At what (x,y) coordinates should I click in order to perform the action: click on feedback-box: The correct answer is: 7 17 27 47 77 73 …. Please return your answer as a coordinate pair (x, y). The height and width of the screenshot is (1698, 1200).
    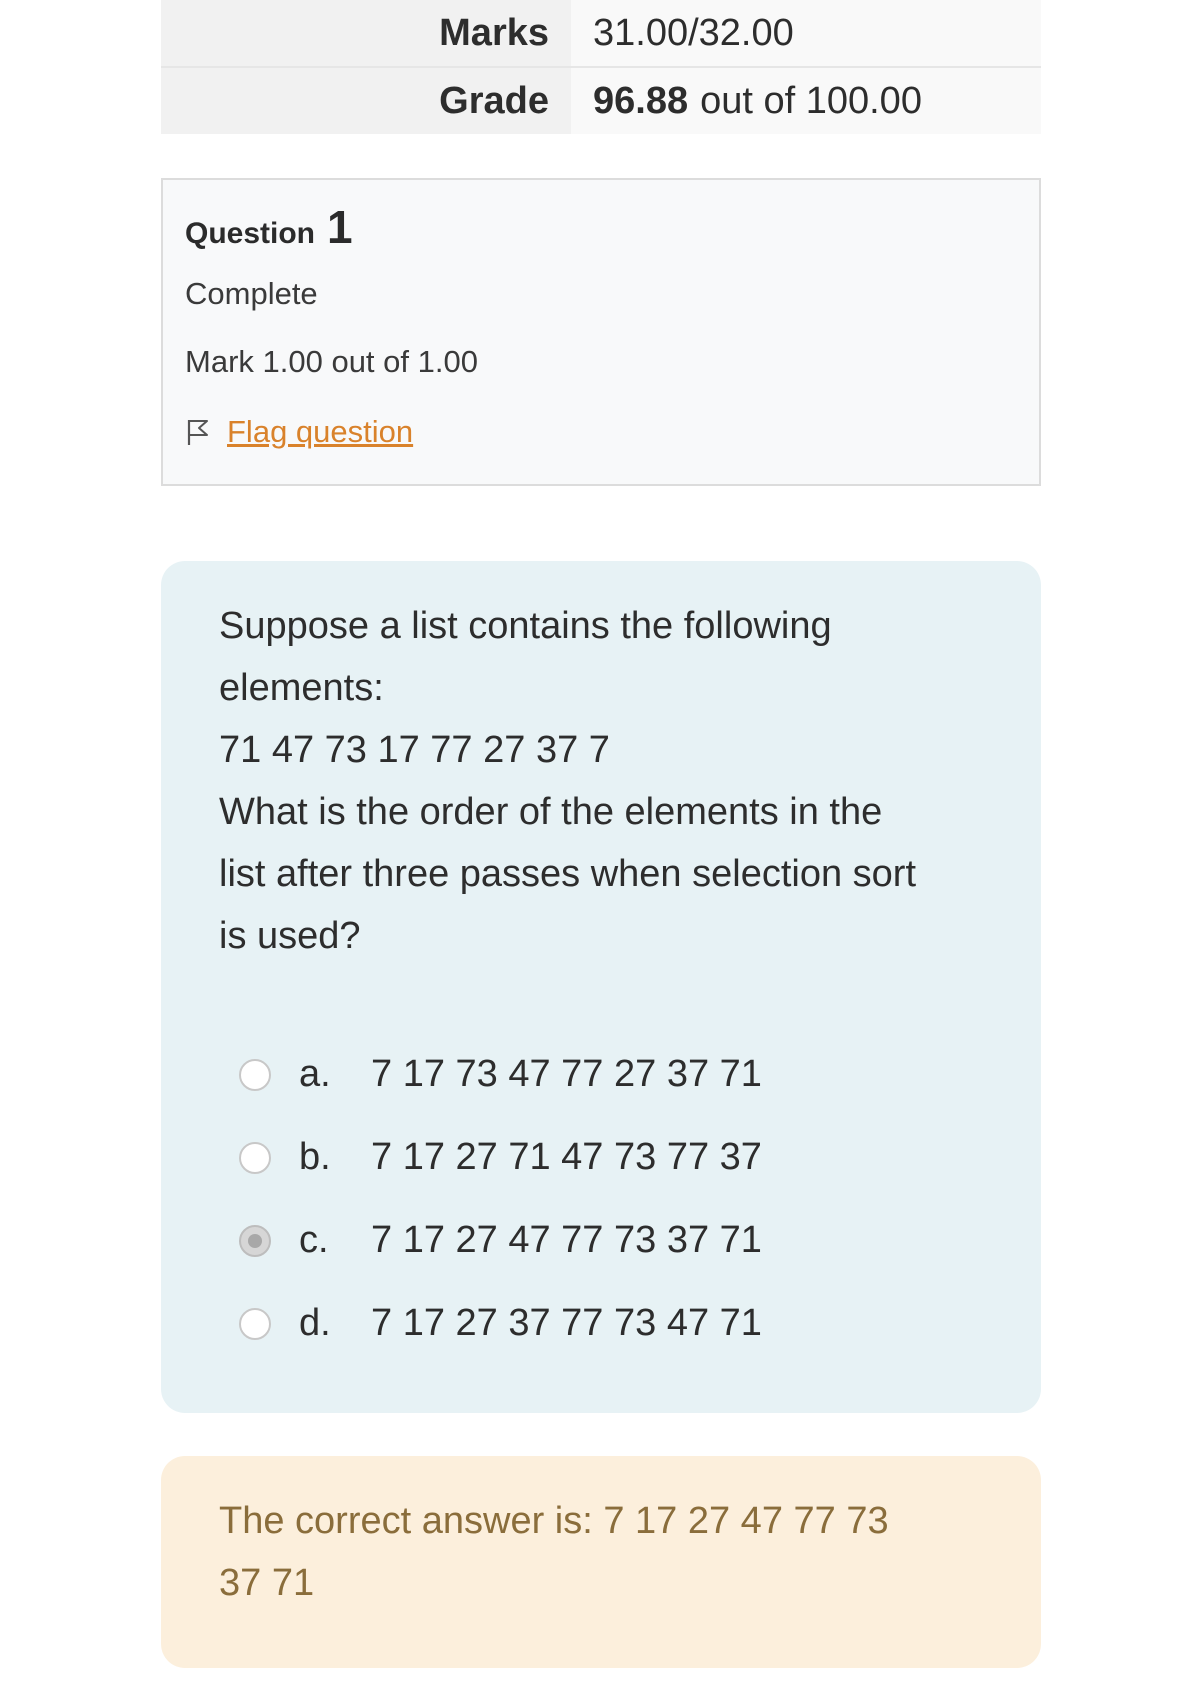
    Looking at the image, I should click on (601, 1562).